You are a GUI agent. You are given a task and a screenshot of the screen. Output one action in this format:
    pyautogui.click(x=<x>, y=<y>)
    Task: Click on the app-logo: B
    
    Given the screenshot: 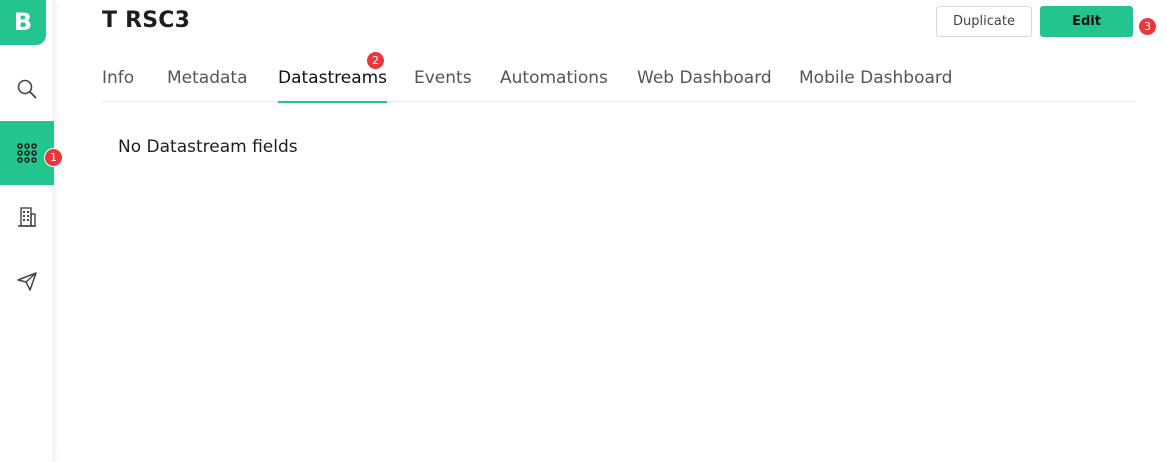 What is the action you would take?
    pyautogui.click(x=23, y=22)
    